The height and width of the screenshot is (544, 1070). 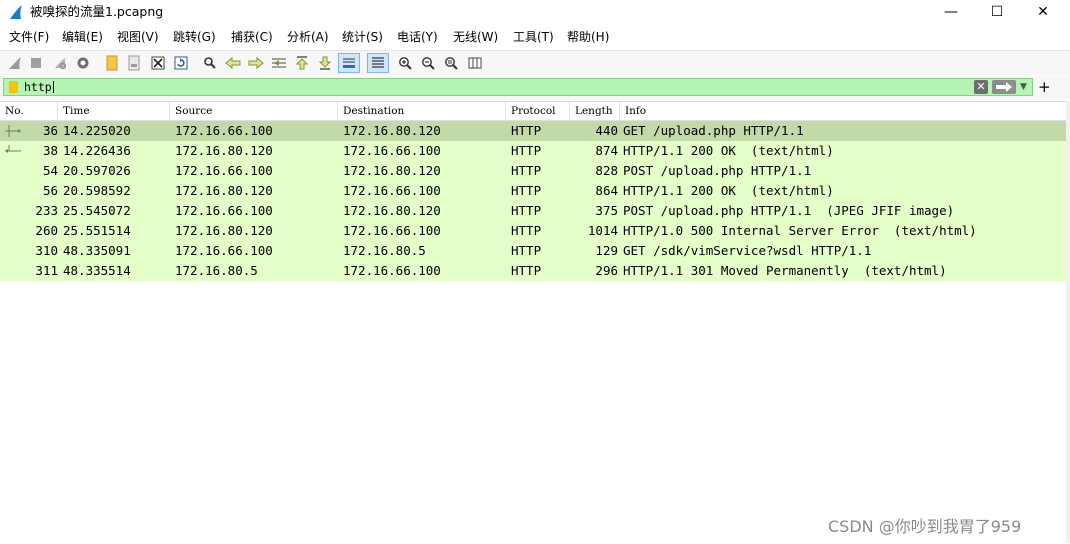 I want to click on text-caret, so click(x=53, y=87).